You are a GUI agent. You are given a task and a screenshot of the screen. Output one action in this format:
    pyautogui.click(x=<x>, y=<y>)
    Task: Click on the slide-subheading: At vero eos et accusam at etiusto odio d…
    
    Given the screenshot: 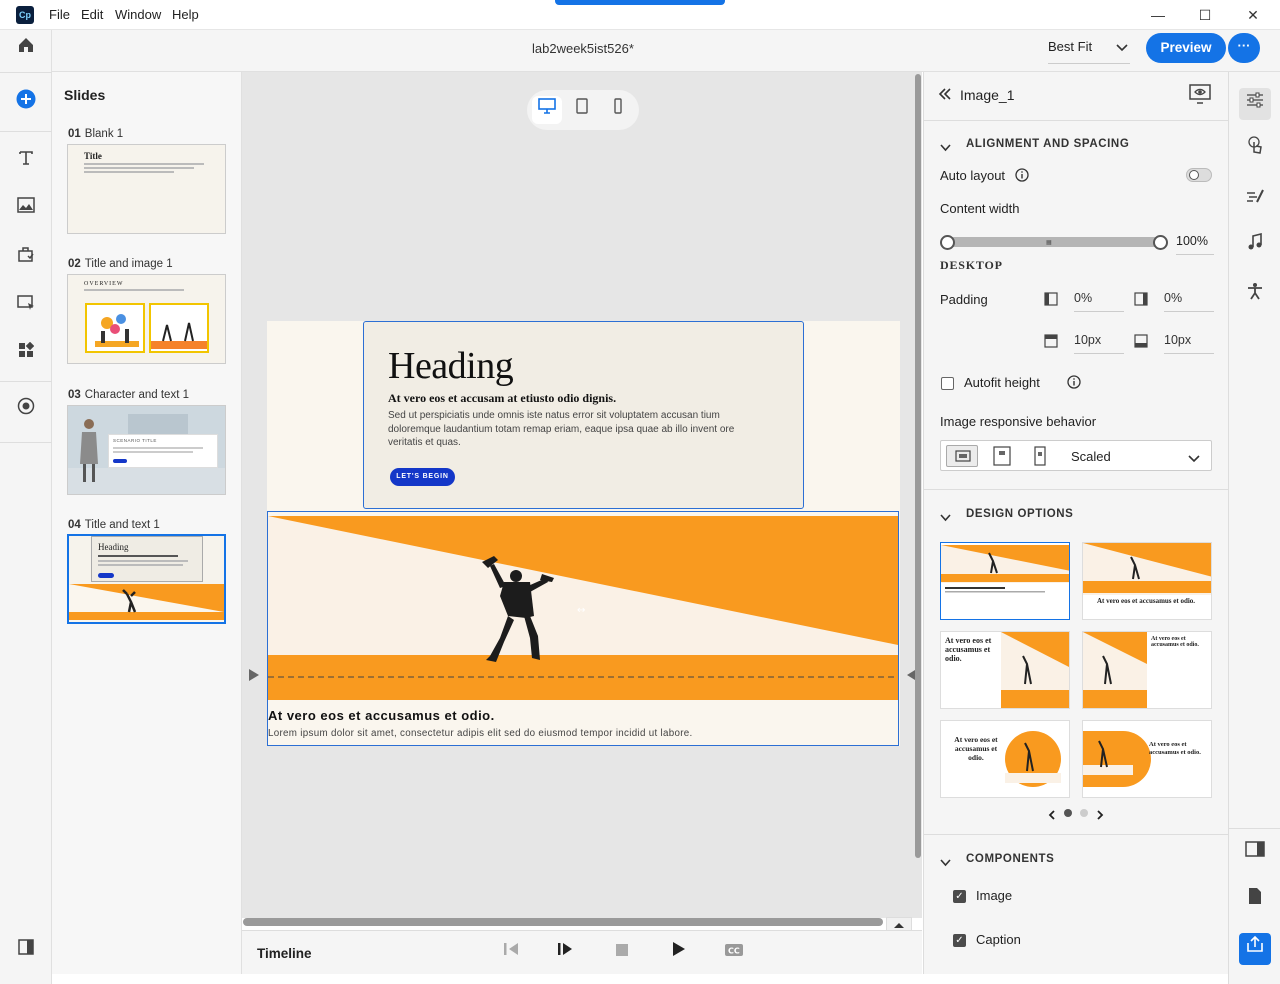 What is the action you would take?
    pyautogui.click(x=502, y=398)
    